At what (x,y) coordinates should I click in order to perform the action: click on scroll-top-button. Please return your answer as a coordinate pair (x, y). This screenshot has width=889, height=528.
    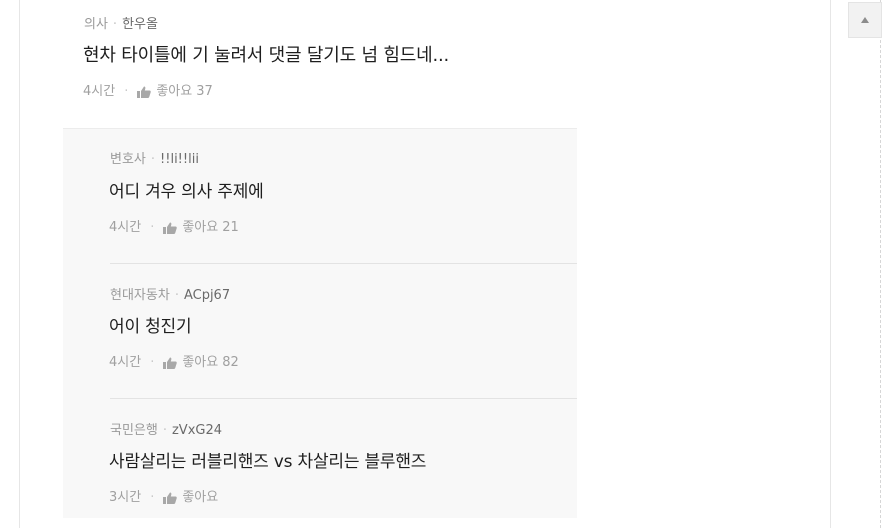
    Looking at the image, I should click on (865, 20).